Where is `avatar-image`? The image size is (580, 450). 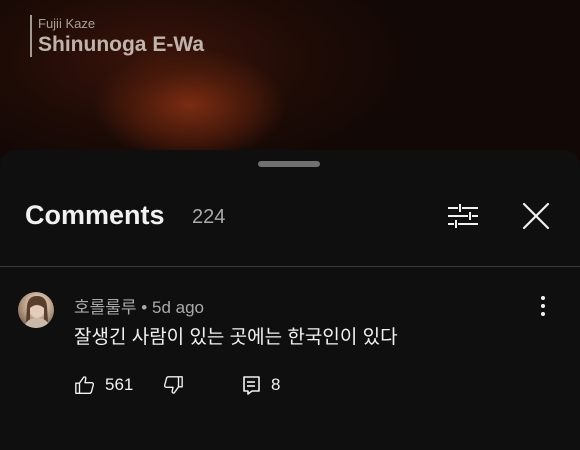
avatar-image is located at coordinates (37, 312).